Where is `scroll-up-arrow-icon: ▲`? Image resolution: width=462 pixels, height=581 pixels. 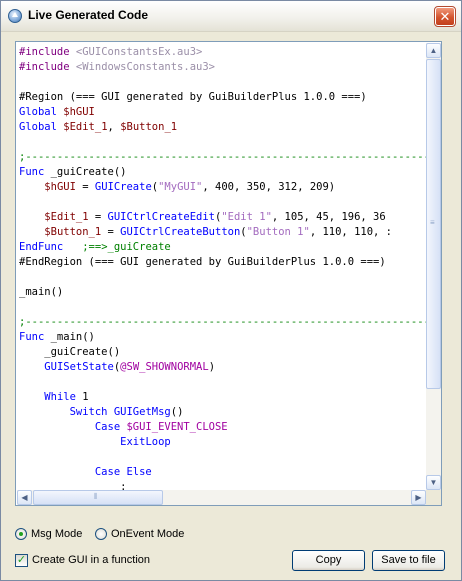 scroll-up-arrow-icon: ▲ is located at coordinates (433, 50).